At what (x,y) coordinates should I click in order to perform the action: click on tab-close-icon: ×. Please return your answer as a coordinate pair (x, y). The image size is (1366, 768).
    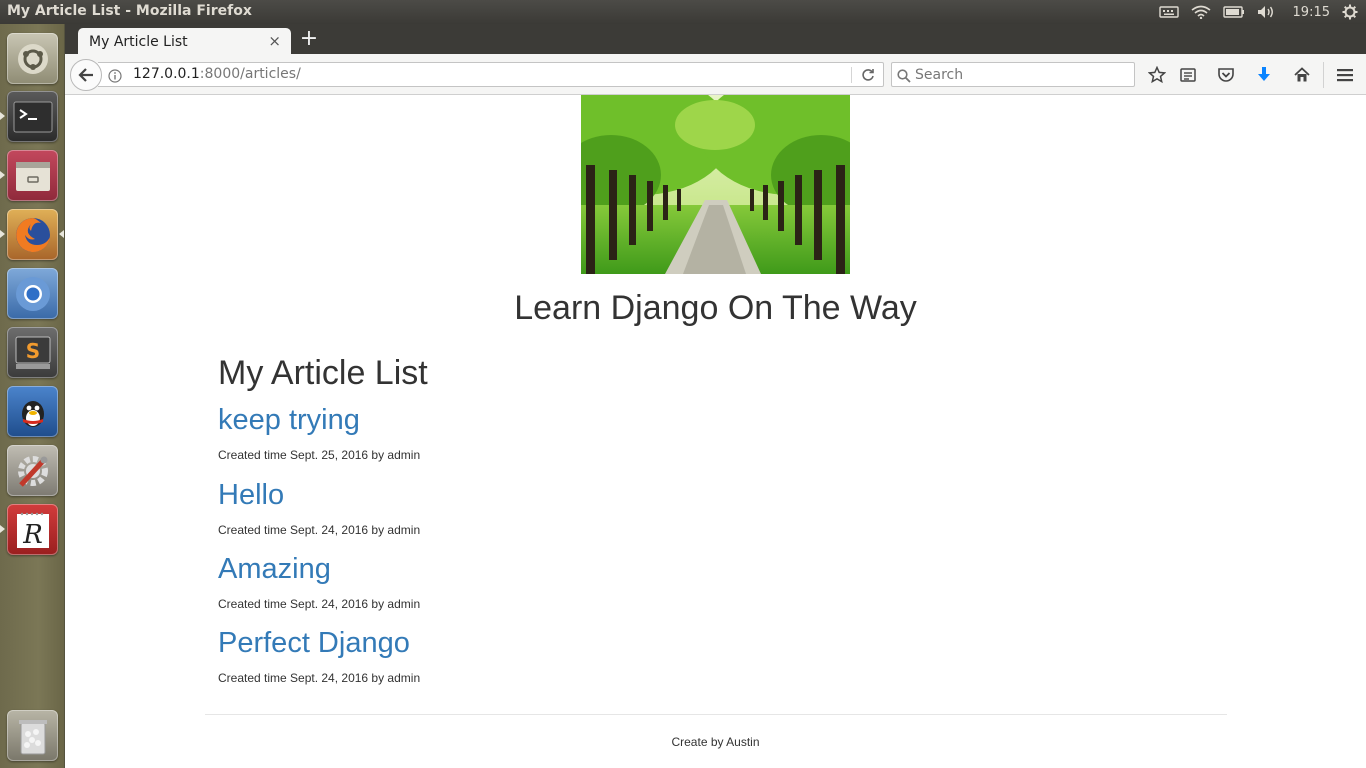
    Looking at the image, I should click on (274, 41).